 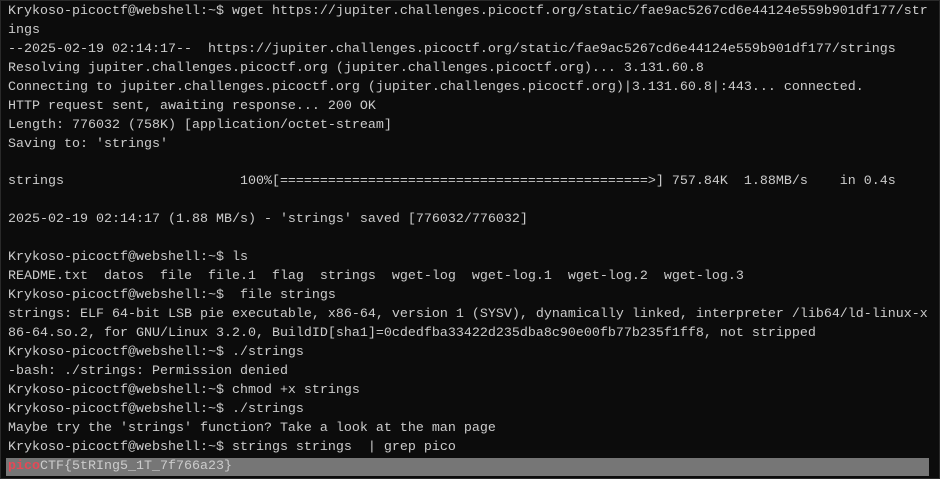 I want to click on grep-match: pico, so click(x=24, y=466).